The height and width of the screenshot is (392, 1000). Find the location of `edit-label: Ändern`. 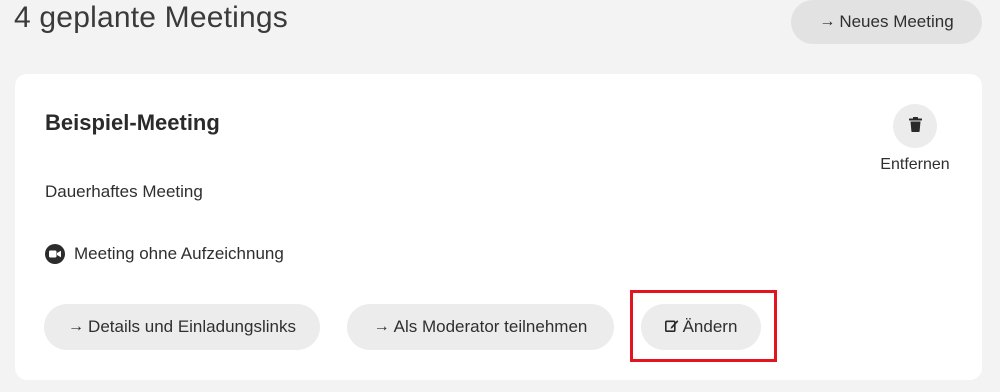

edit-label: Ändern is located at coordinates (710, 326).